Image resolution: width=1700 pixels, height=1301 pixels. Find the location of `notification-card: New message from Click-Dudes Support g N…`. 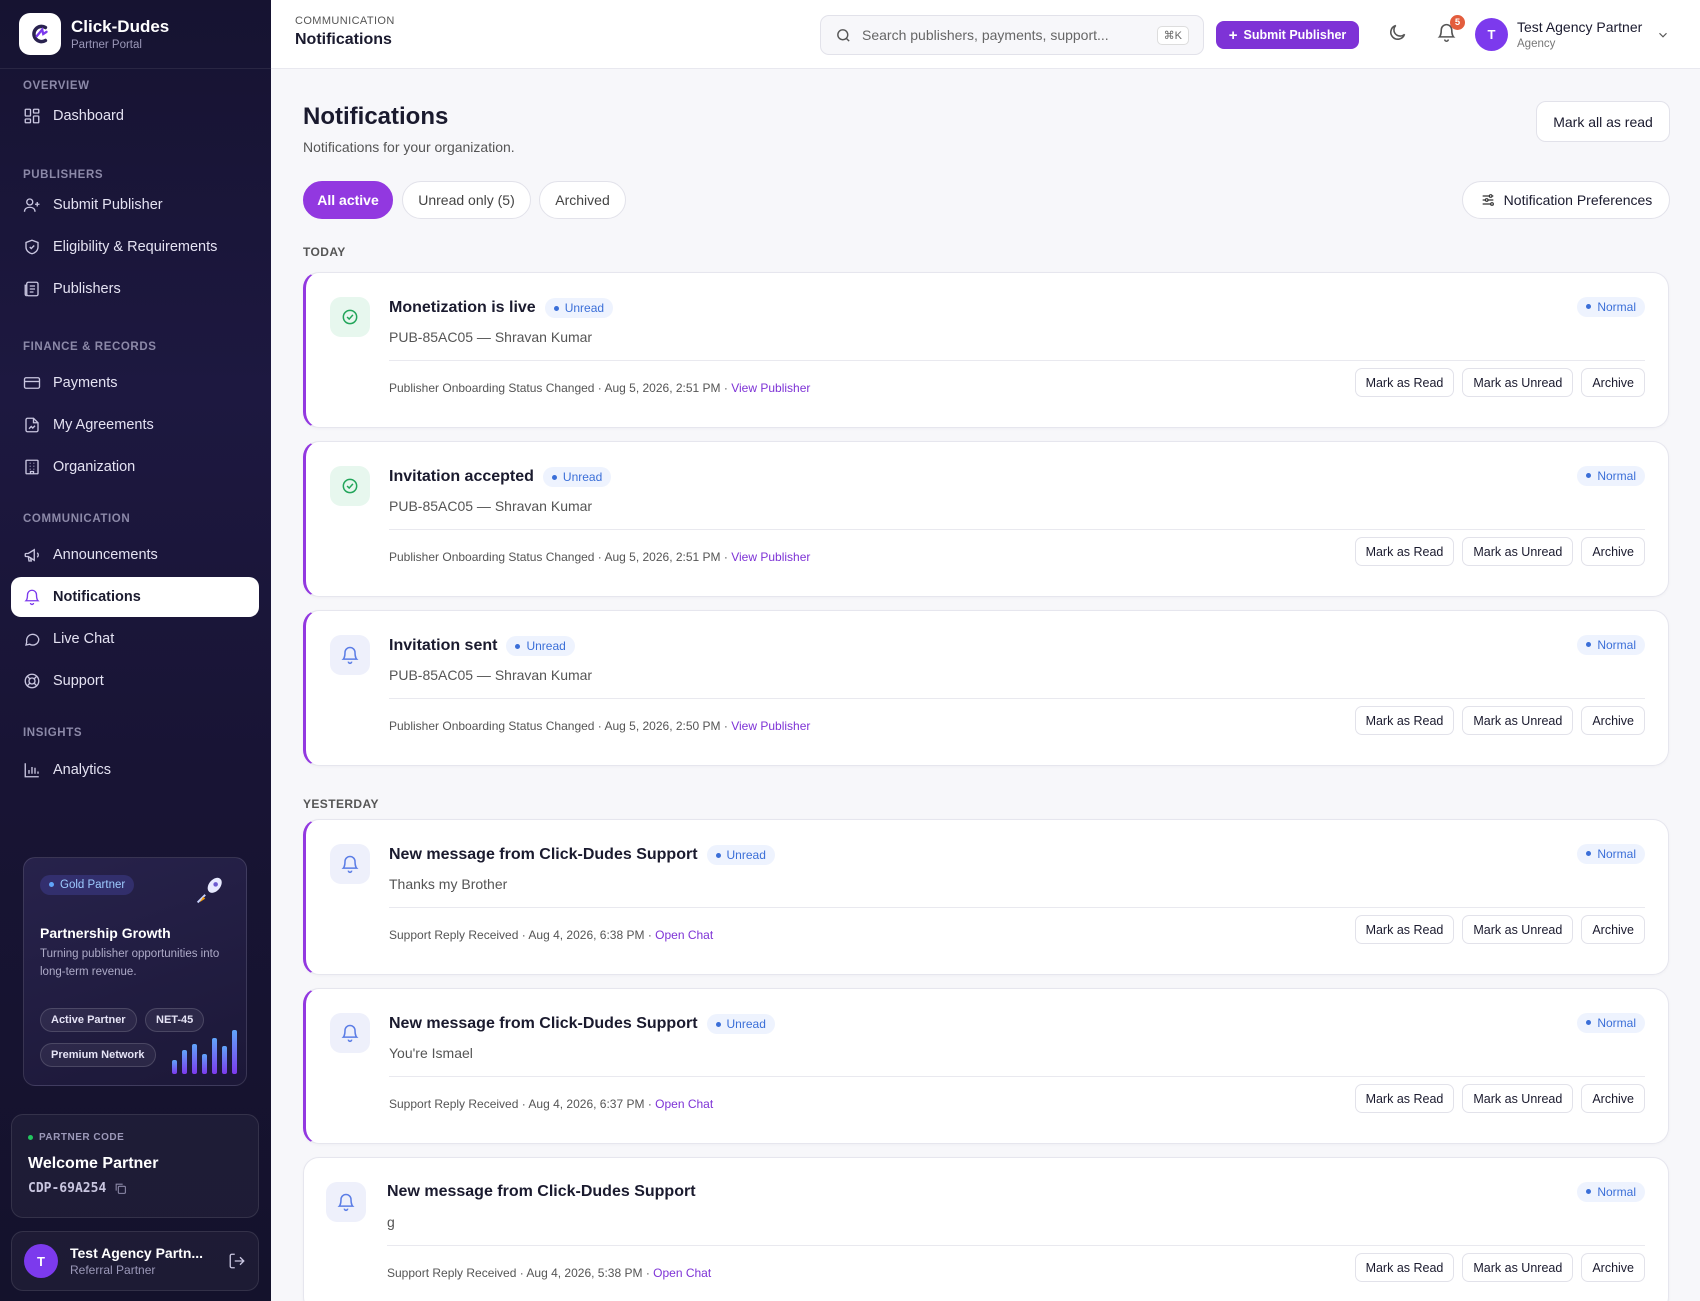

notification-card: New message from Click-Dudes Support g N… is located at coordinates (986, 1229).